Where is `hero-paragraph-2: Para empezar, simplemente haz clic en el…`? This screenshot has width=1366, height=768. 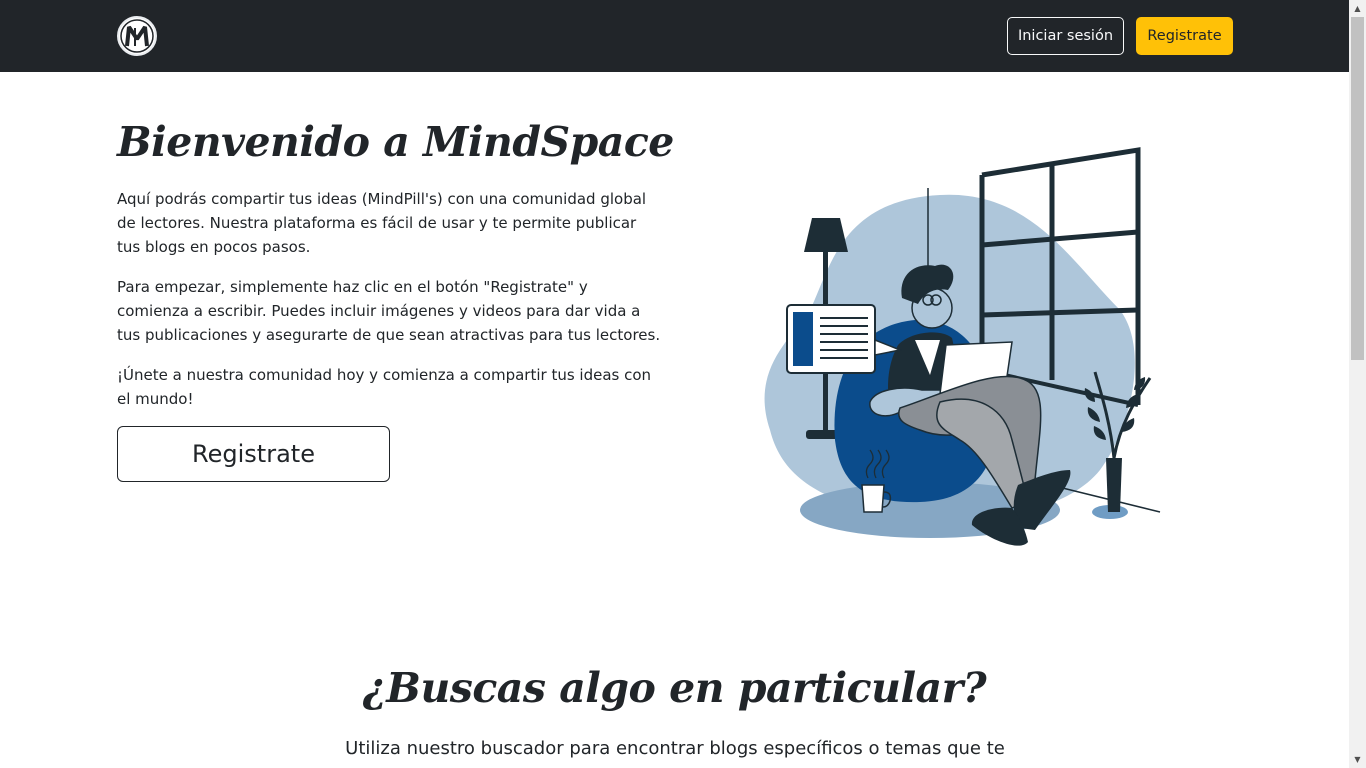 hero-paragraph-2: Para empezar, simplemente haz clic en el… is located at coordinates (389, 311).